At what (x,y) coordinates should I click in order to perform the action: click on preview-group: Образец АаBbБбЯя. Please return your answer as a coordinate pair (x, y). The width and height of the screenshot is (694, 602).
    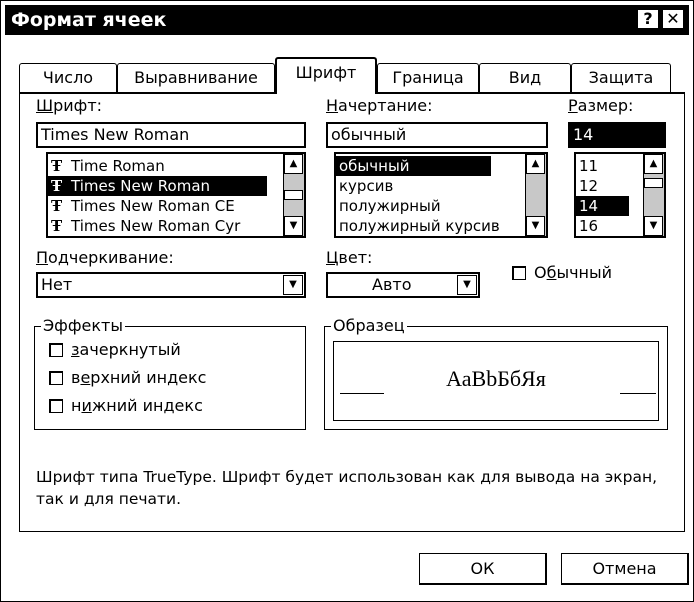
    Looking at the image, I should click on (496, 373).